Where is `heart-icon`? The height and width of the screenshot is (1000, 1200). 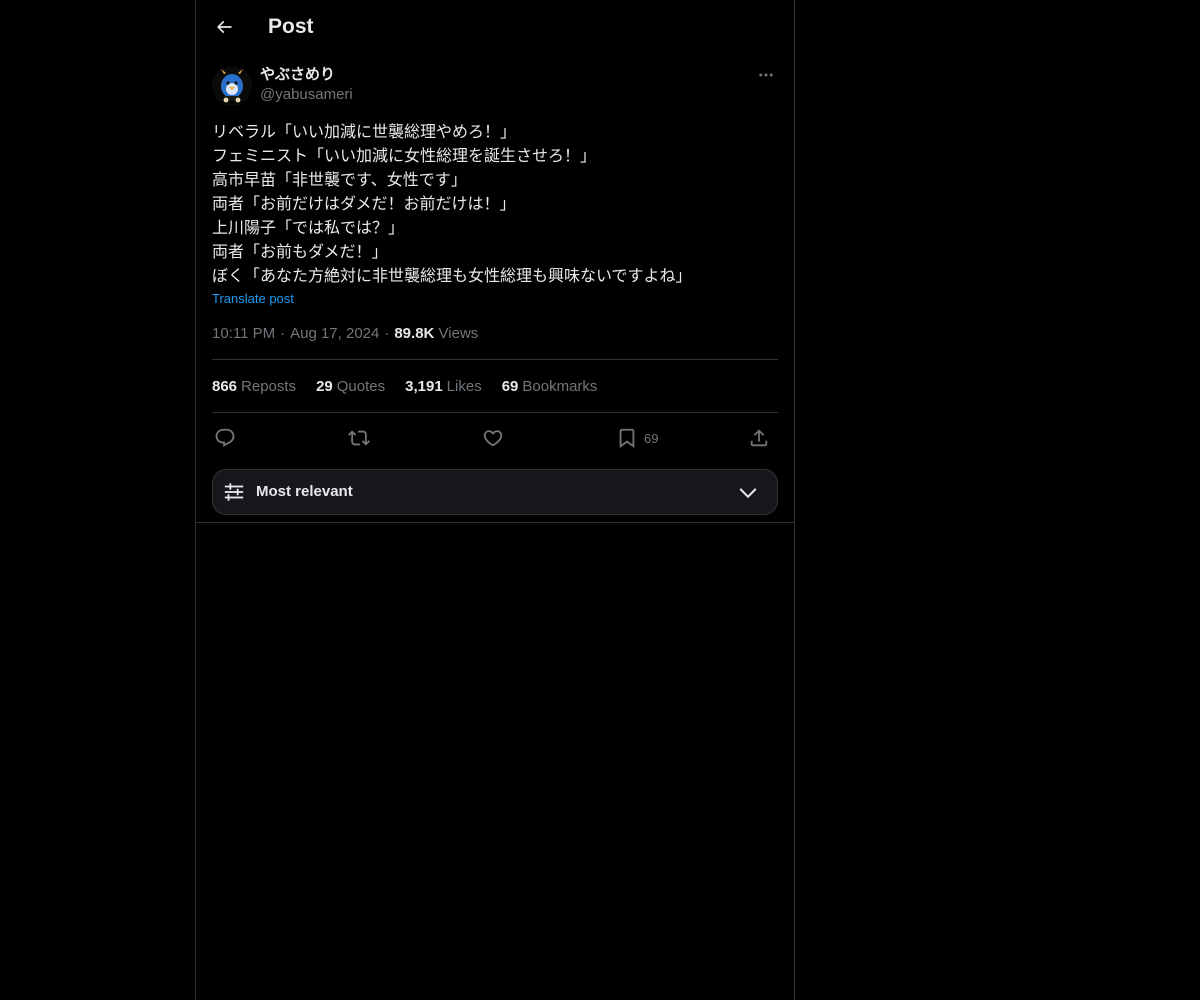 heart-icon is located at coordinates (493, 438).